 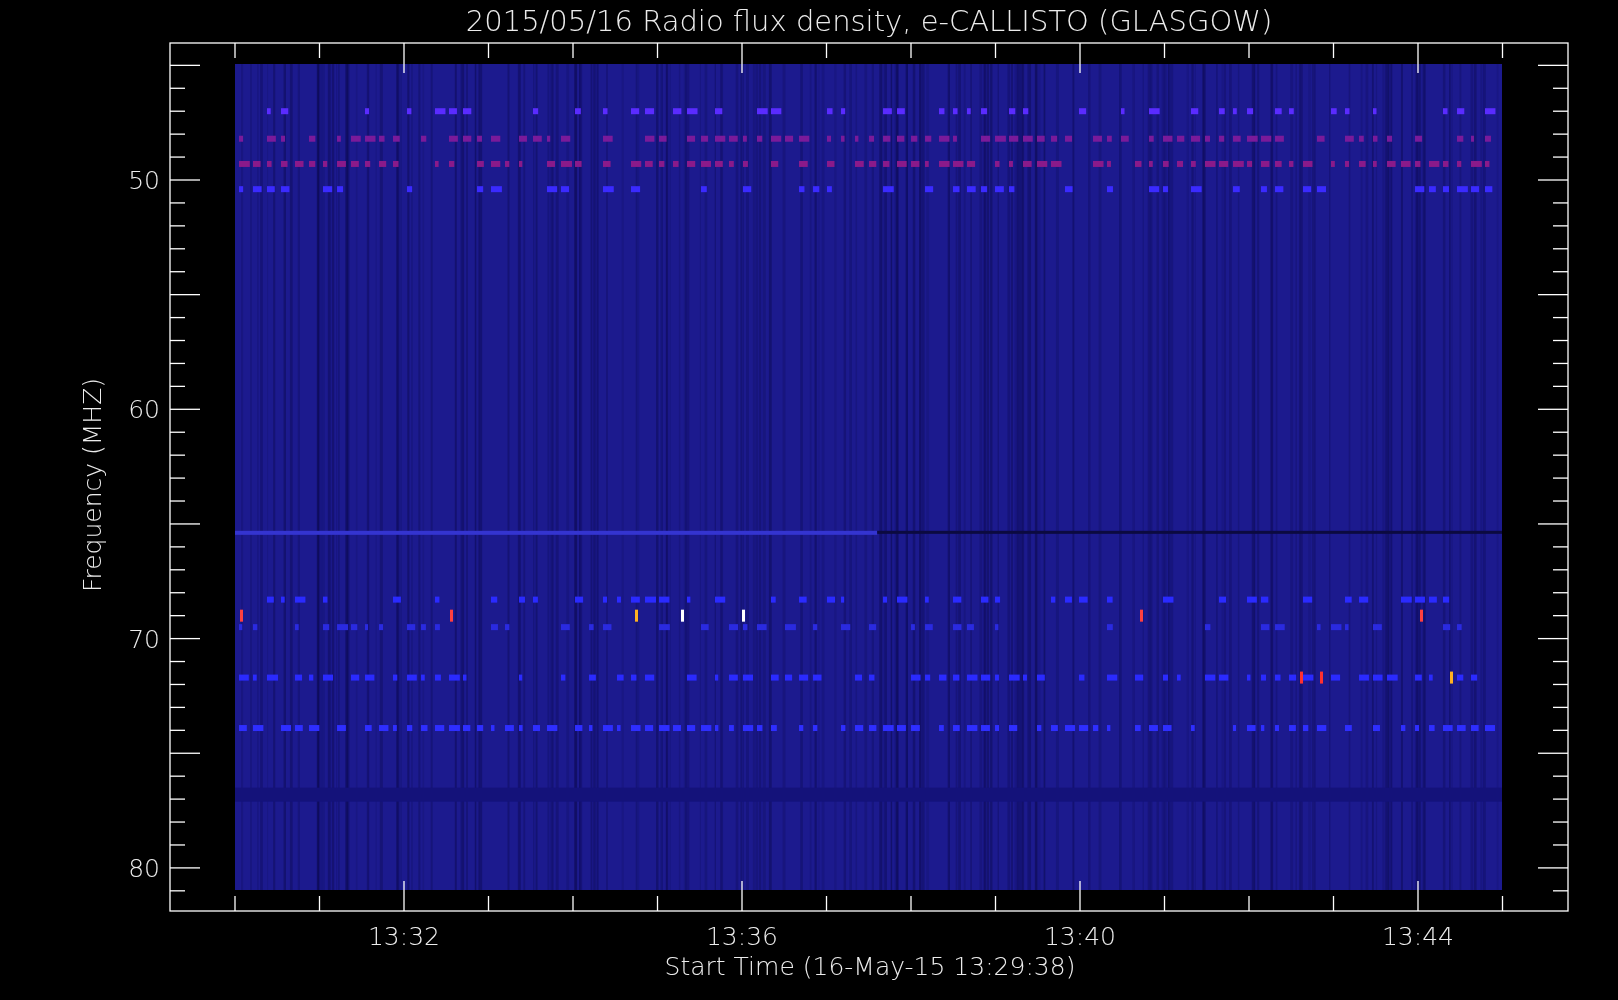 I want to click on axis-label: Start Time (16-May-15 13:29:38), so click(x=870, y=966).